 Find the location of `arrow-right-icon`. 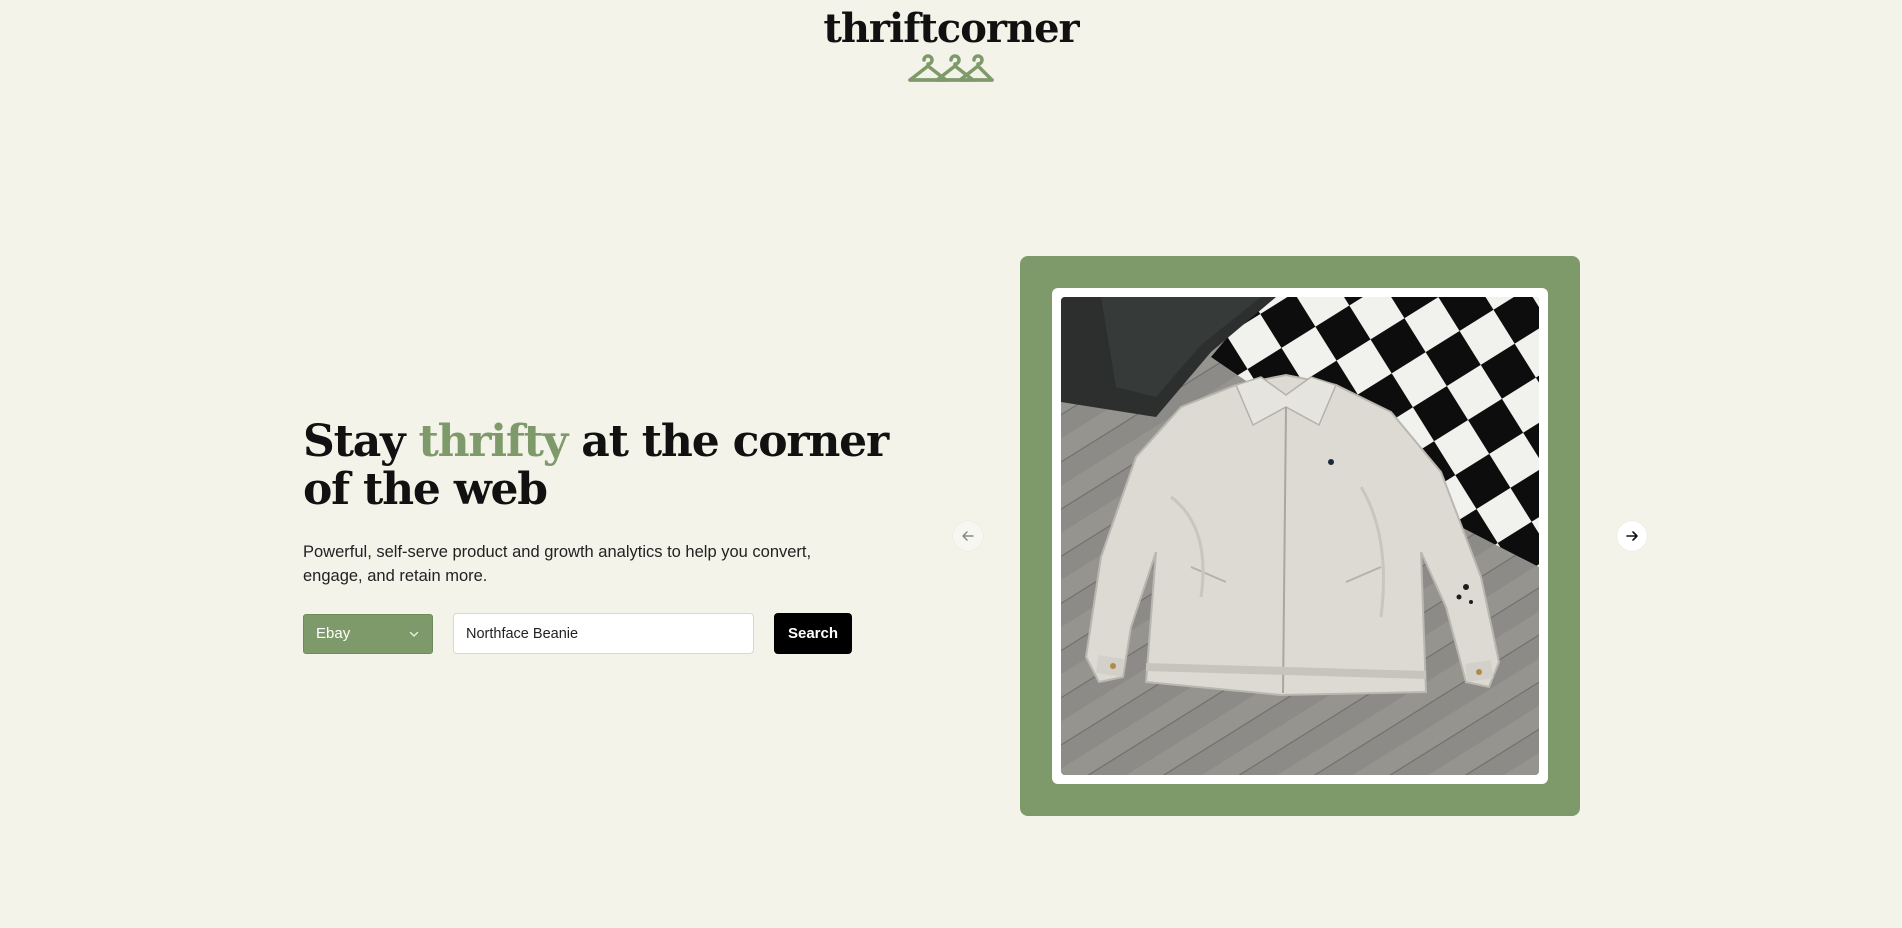

arrow-right-icon is located at coordinates (1632, 536).